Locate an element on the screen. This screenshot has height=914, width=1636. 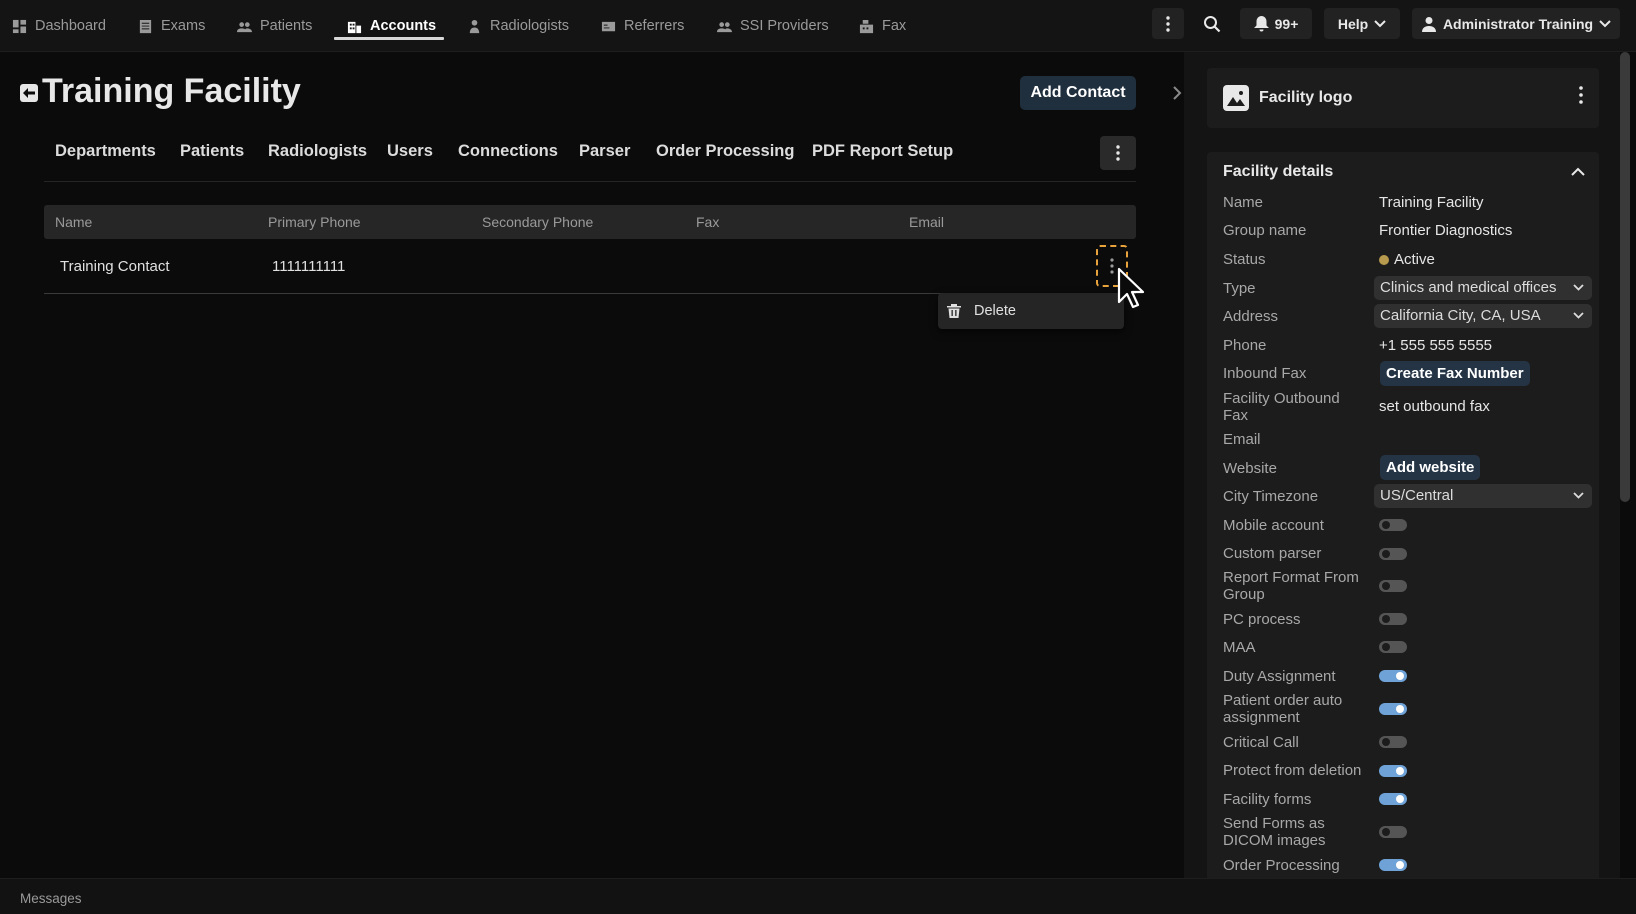
tab-departments: Departments is located at coordinates (105, 151).